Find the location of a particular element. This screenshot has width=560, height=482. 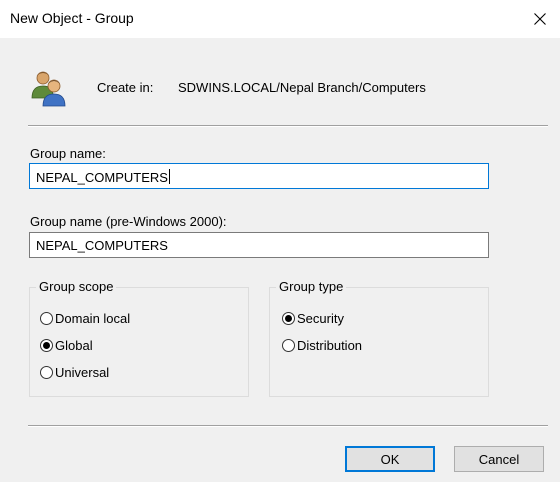

scope-global-radio: Global is located at coordinates (66, 345).